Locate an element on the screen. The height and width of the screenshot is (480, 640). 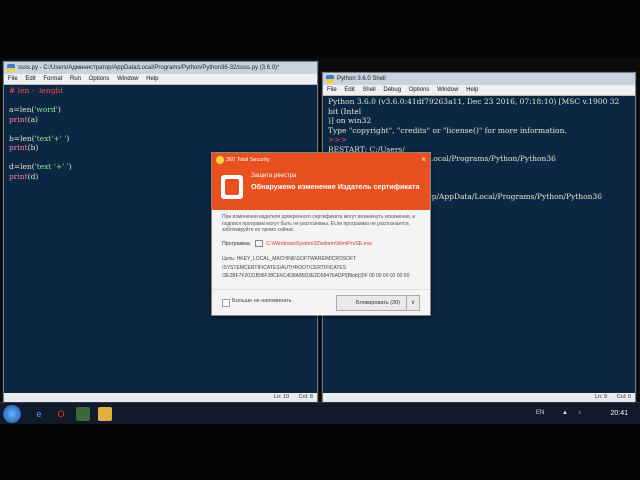
opera-icon: O is located at coordinates (61, 414).